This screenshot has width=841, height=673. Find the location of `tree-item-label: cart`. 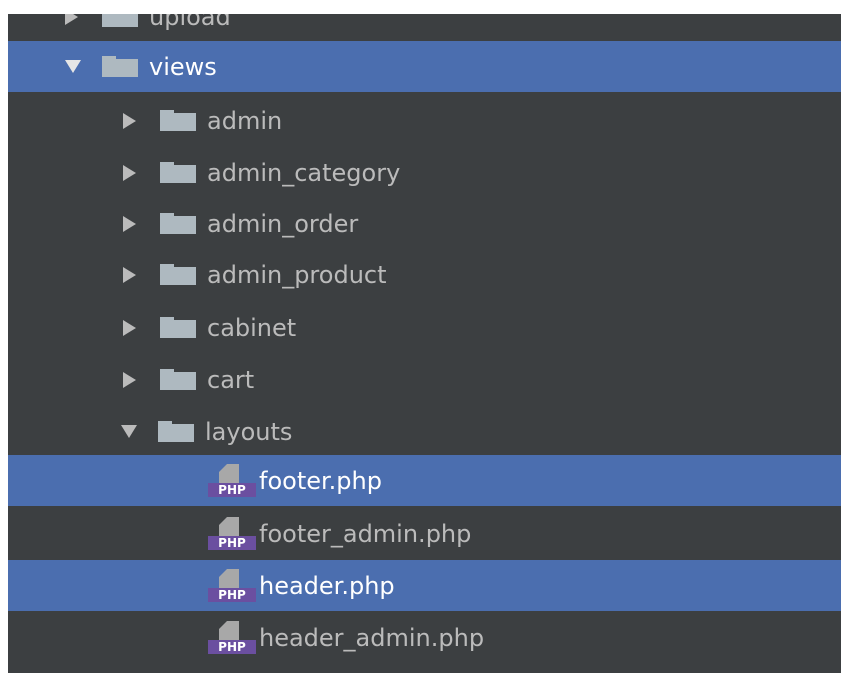

tree-item-label: cart is located at coordinates (231, 379).